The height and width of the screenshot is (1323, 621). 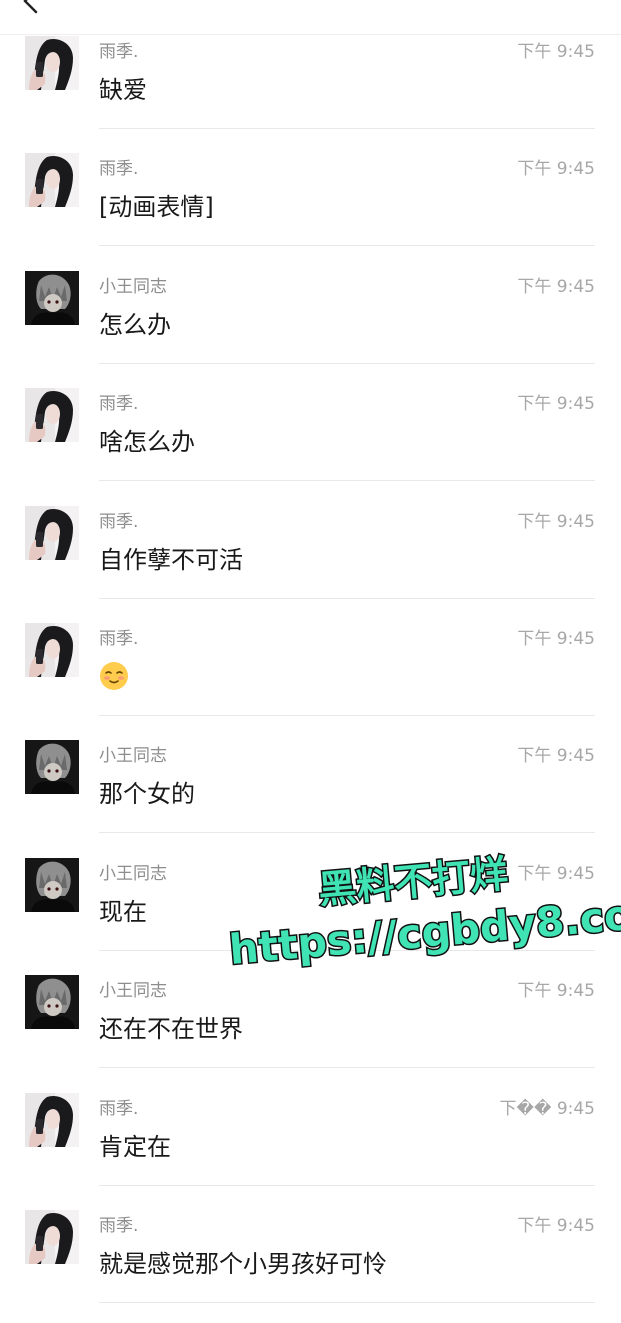 I want to click on message-row: 小王同志 下午 9:45 那个女的, so click(x=310, y=794).